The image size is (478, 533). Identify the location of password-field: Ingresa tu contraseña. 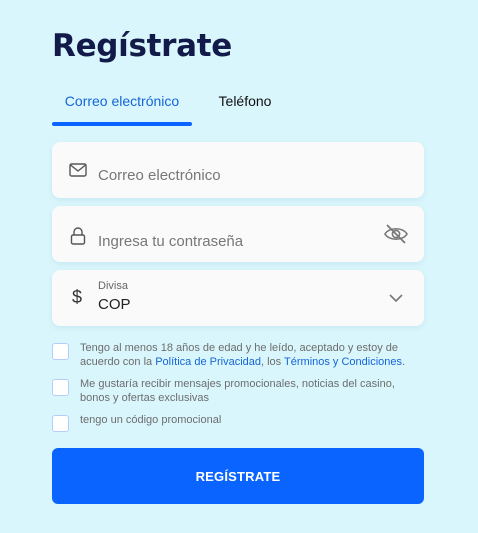
(238, 234).